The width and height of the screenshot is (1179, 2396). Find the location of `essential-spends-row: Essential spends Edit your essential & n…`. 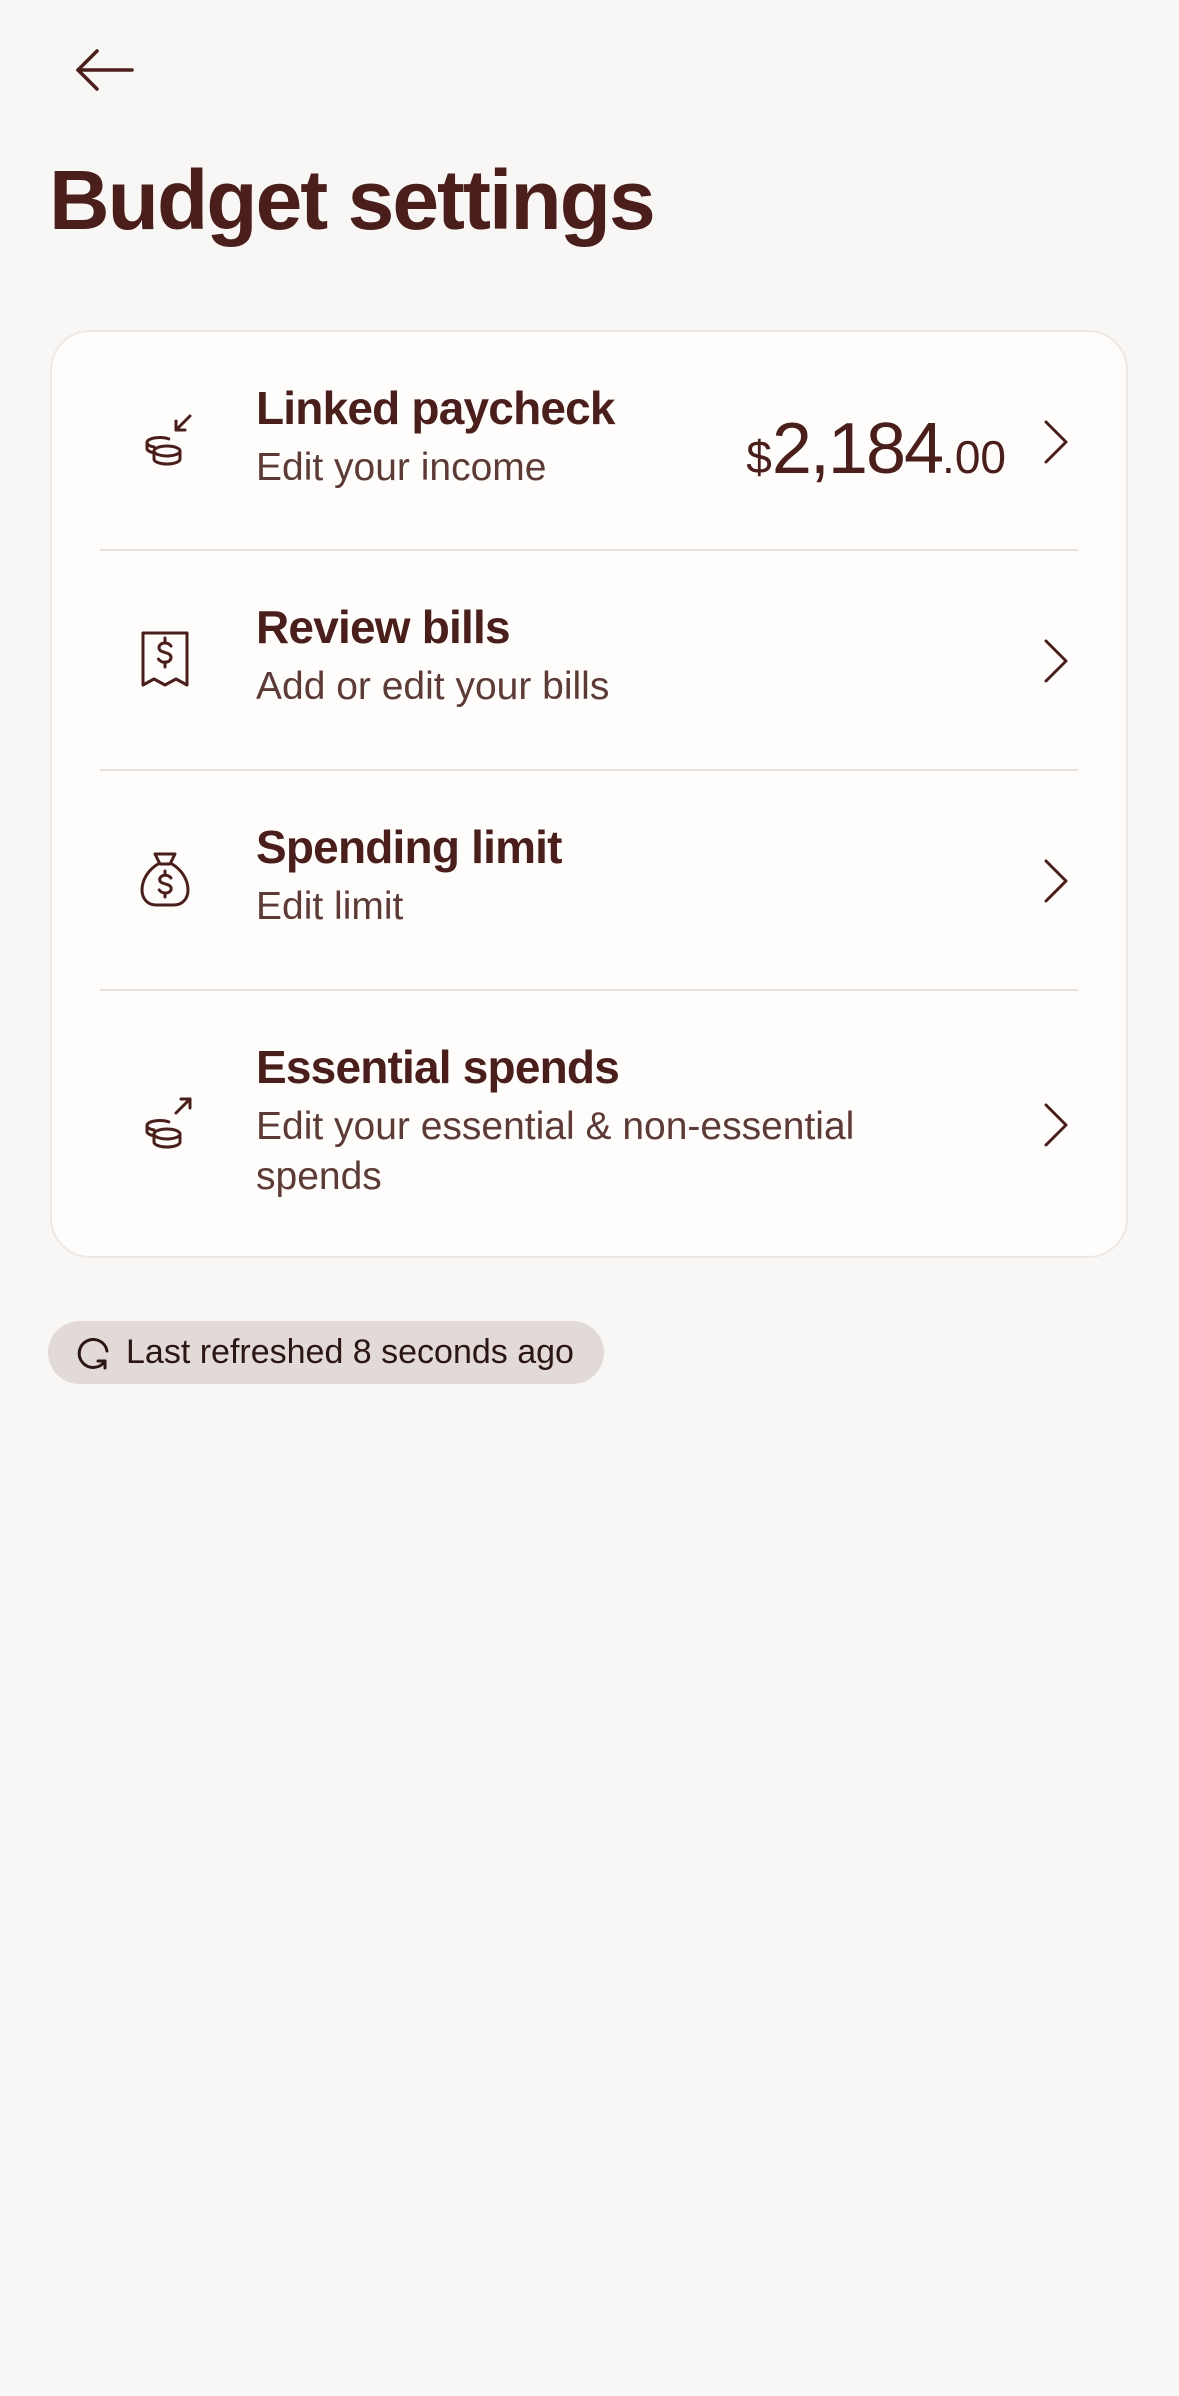

essential-spends-row: Essential spends Edit your essential & n… is located at coordinates (589, 1123).